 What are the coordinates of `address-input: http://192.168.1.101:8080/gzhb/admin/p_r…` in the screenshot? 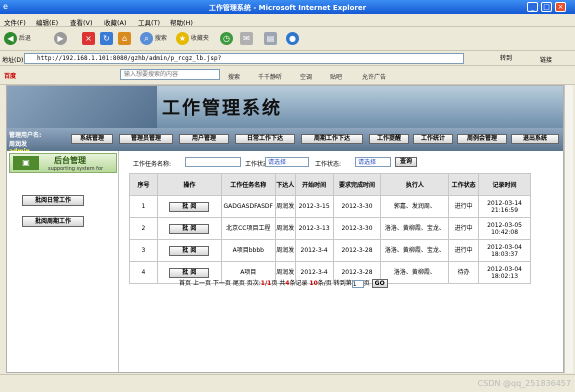 It's located at (244, 58).